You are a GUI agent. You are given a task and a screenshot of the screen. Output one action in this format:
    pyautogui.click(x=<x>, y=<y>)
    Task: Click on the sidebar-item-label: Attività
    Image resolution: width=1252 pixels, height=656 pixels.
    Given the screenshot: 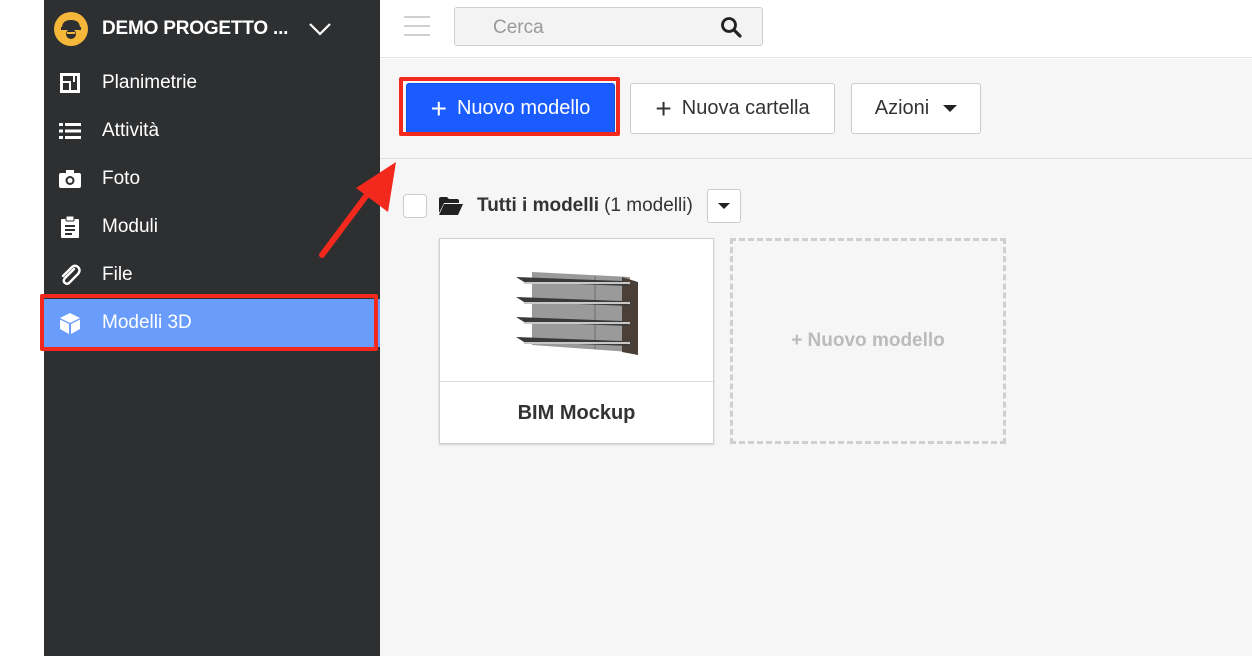 What is the action you would take?
    pyautogui.click(x=131, y=130)
    